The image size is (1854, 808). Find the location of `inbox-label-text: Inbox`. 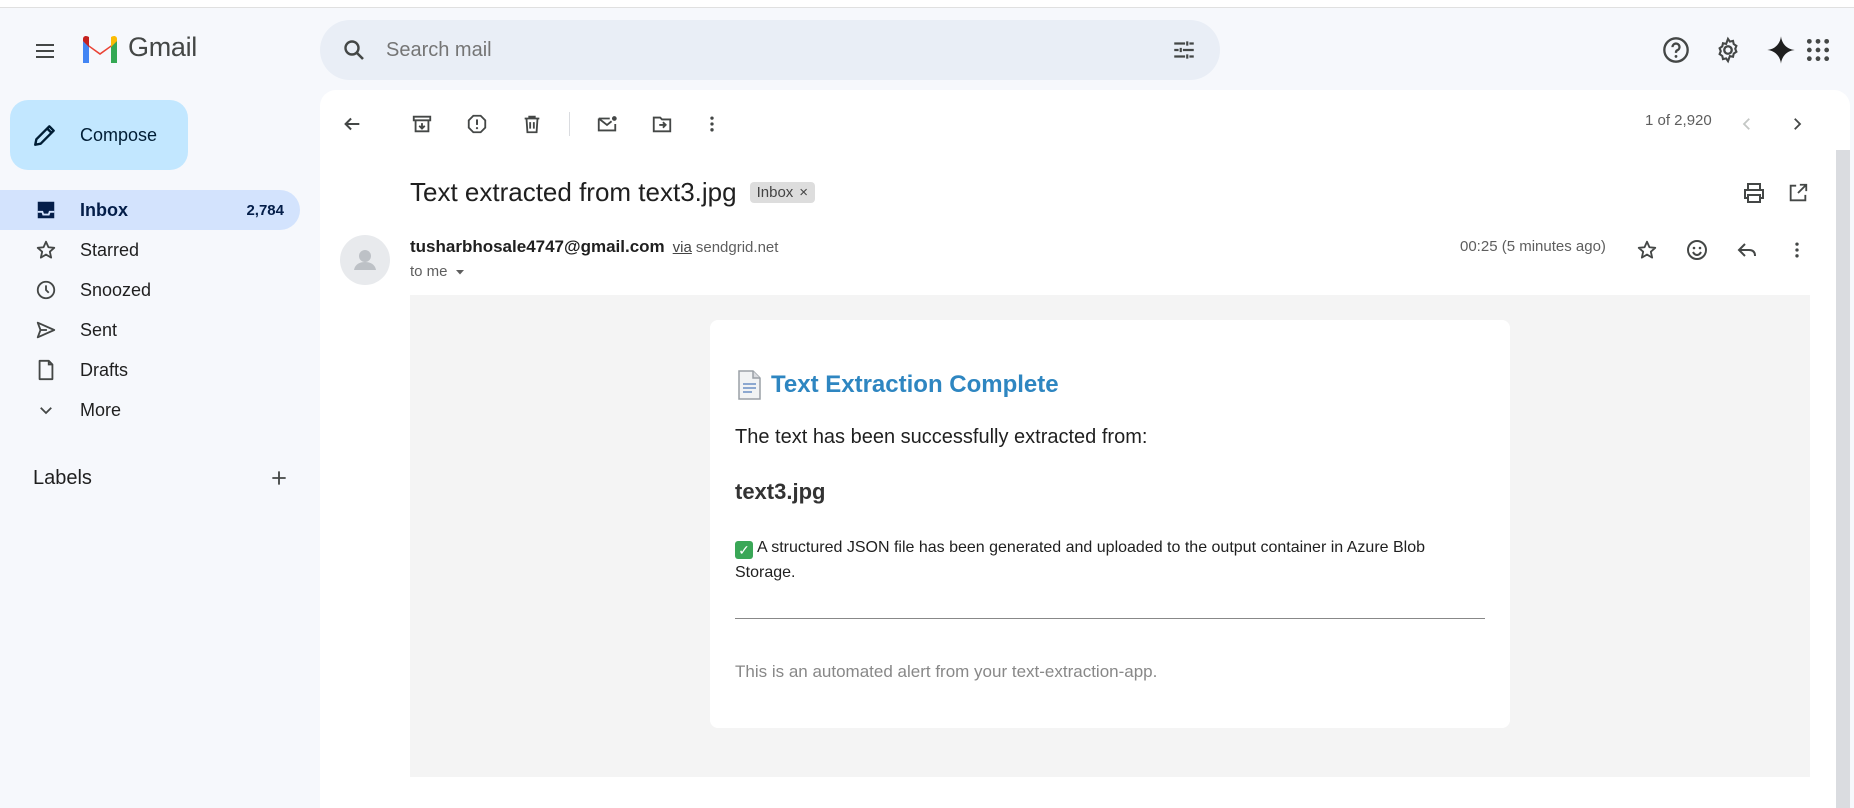

inbox-label-text: Inbox is located at coordinates (775, 192).